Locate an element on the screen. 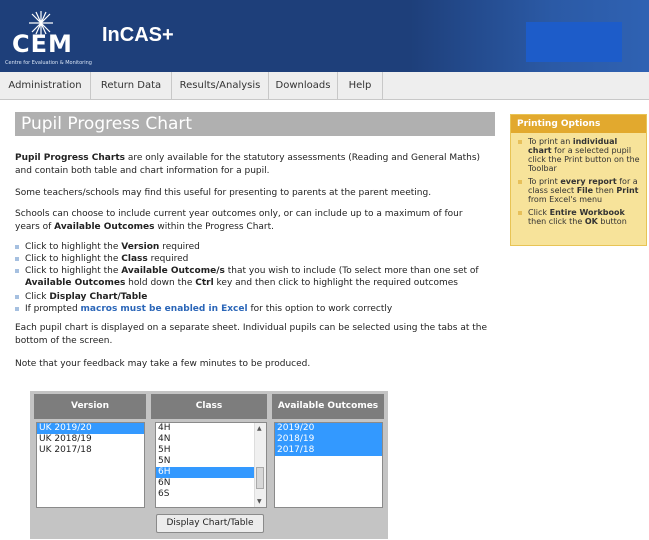  bullet-text: hold down the is located at coordinates (160, 283).